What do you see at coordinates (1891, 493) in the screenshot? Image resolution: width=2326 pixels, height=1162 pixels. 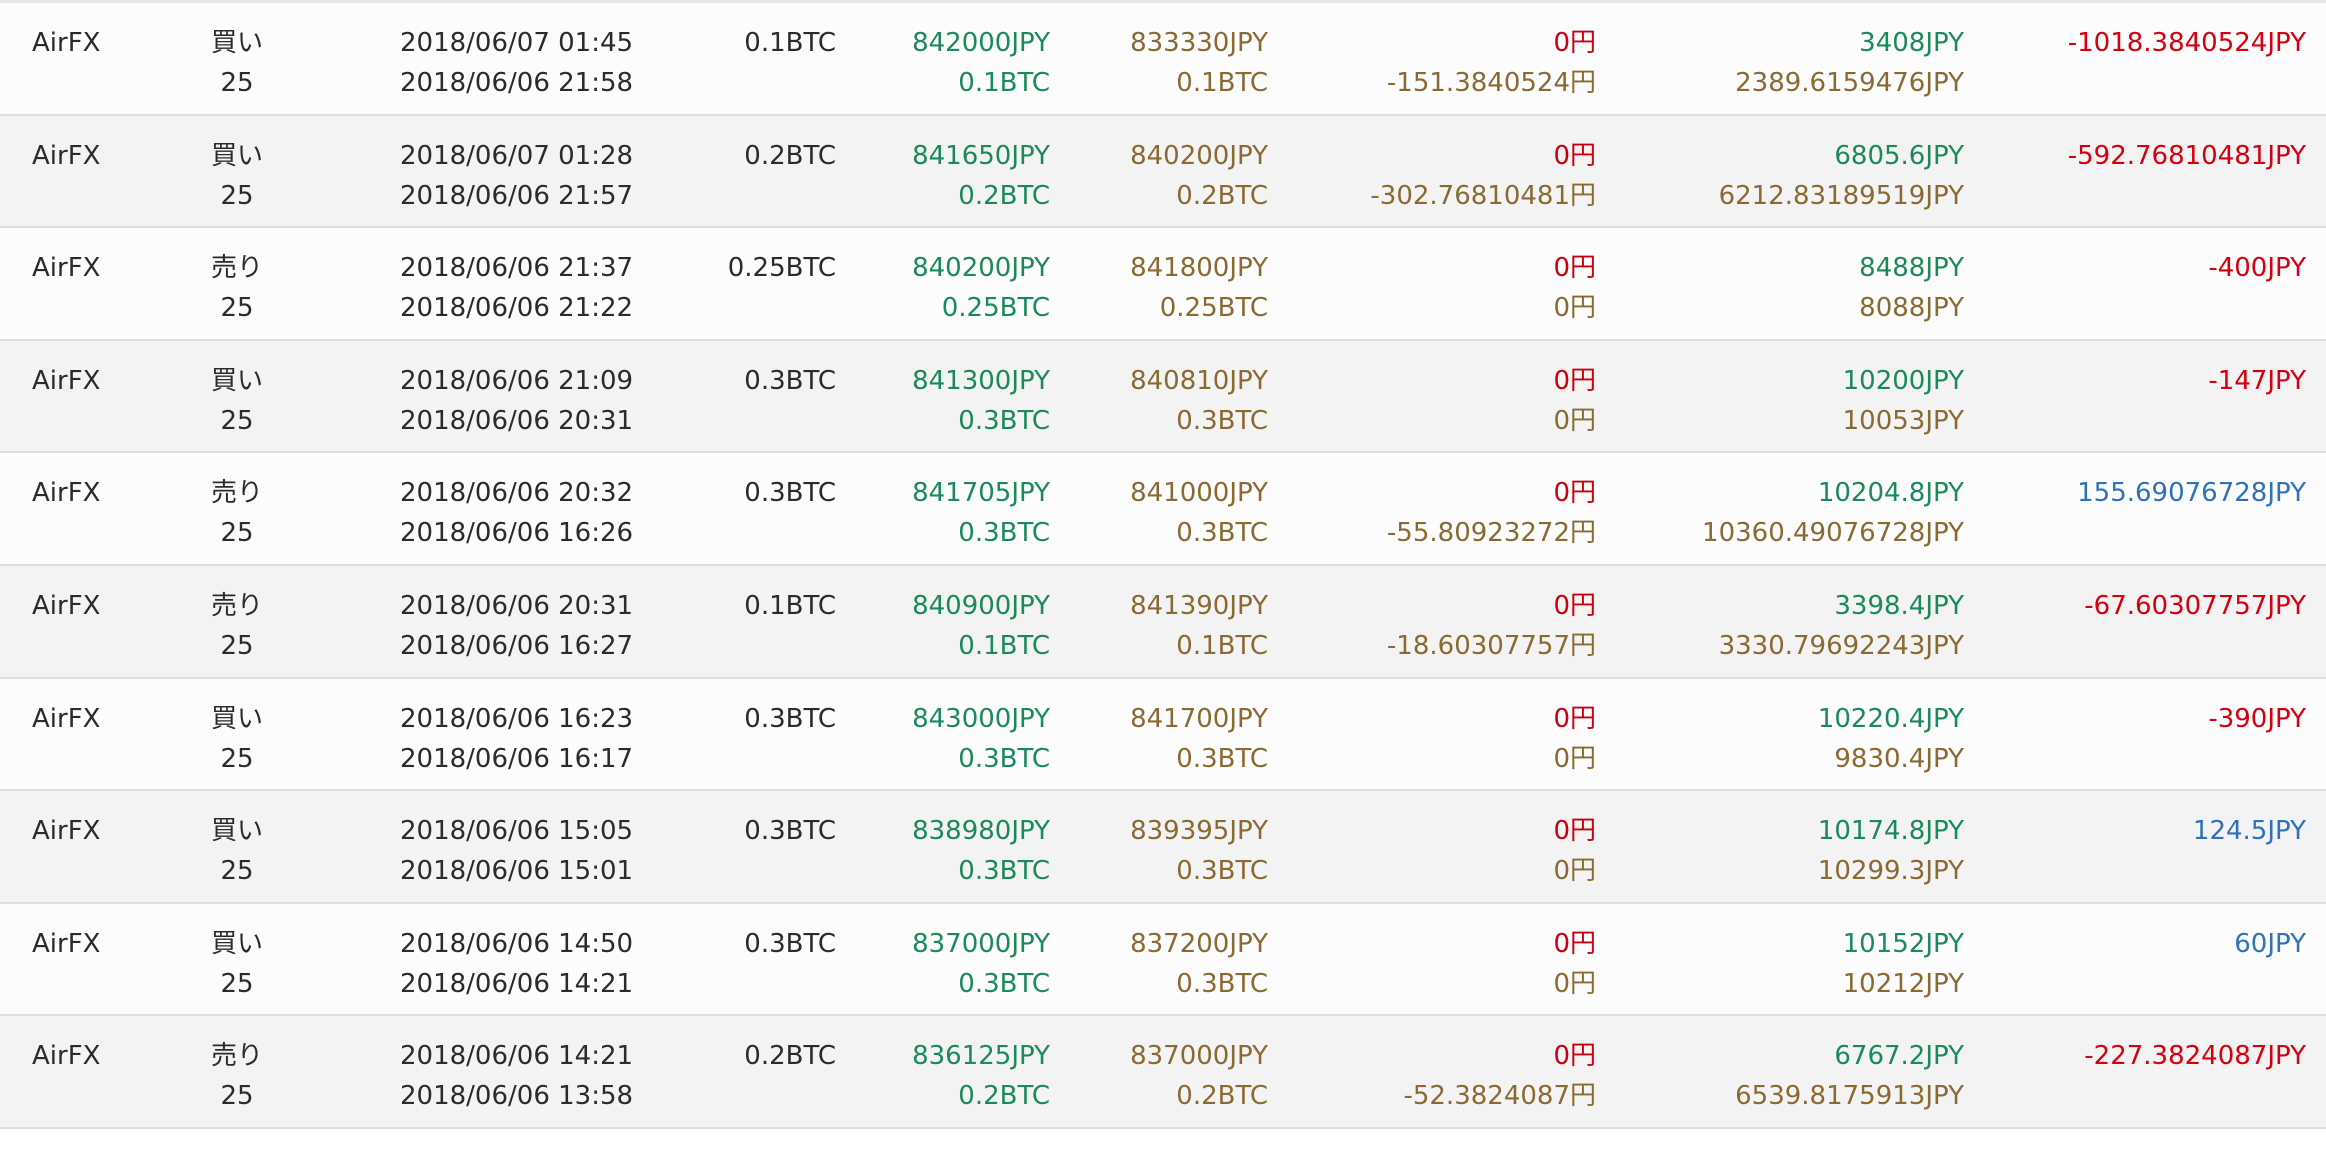 I see `margin-cell: 10204.8JPY` at bounding box center [1891, 493].